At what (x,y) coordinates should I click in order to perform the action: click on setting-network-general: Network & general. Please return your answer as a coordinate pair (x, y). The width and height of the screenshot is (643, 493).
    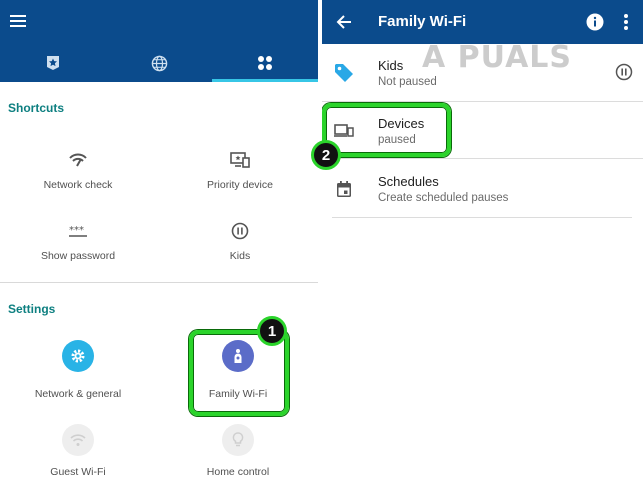
    Looking at the image, I should click on (78, 370).